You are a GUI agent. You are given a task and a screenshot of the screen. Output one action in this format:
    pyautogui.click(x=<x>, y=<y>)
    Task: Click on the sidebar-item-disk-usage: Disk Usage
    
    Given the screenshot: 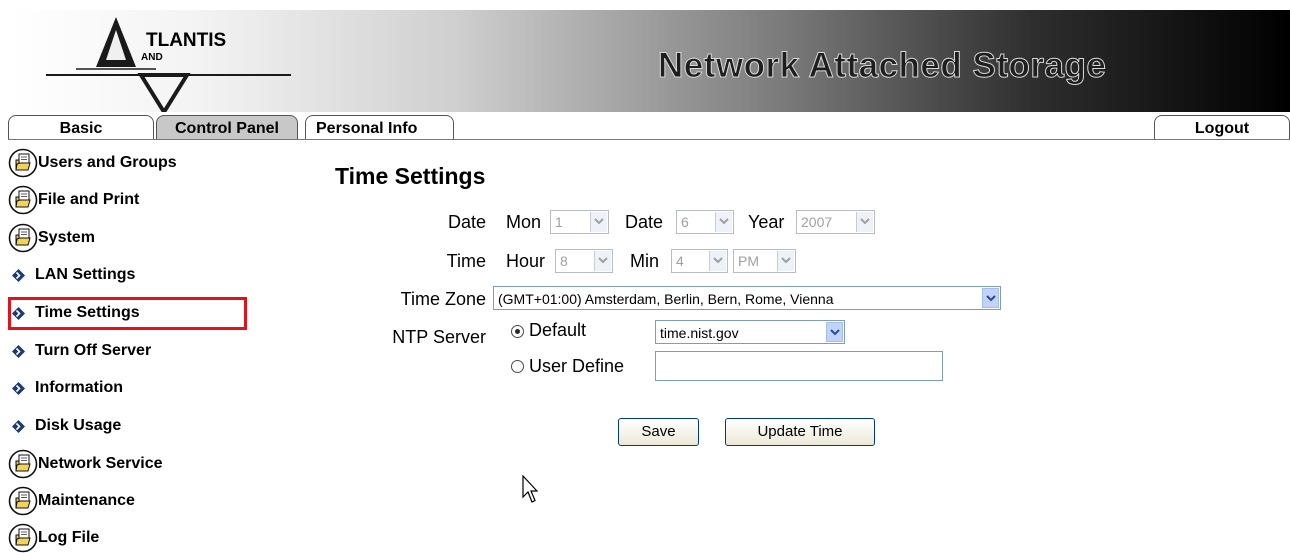 What is the action you would take?
    pyautogui.click(x=64, y=426)
    